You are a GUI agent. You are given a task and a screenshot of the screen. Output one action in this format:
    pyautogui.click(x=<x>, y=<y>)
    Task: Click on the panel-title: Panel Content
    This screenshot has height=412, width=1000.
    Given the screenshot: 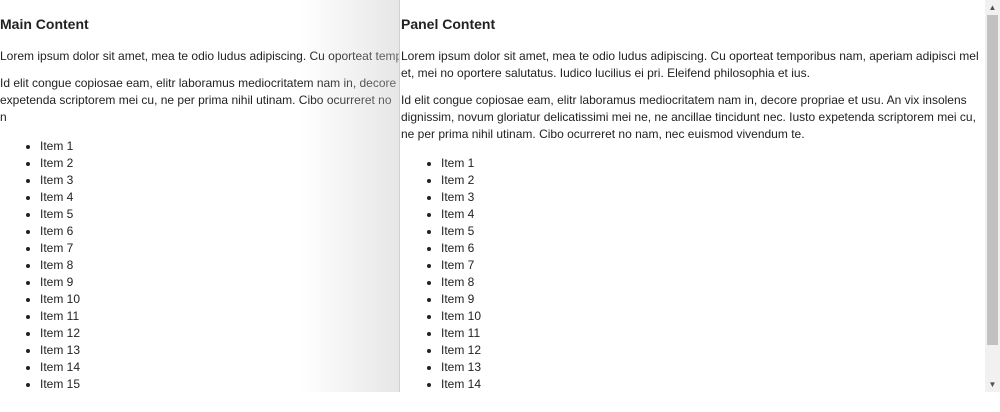 What is the action you would take?
    pyautogui.click(x=448, y=24)
    